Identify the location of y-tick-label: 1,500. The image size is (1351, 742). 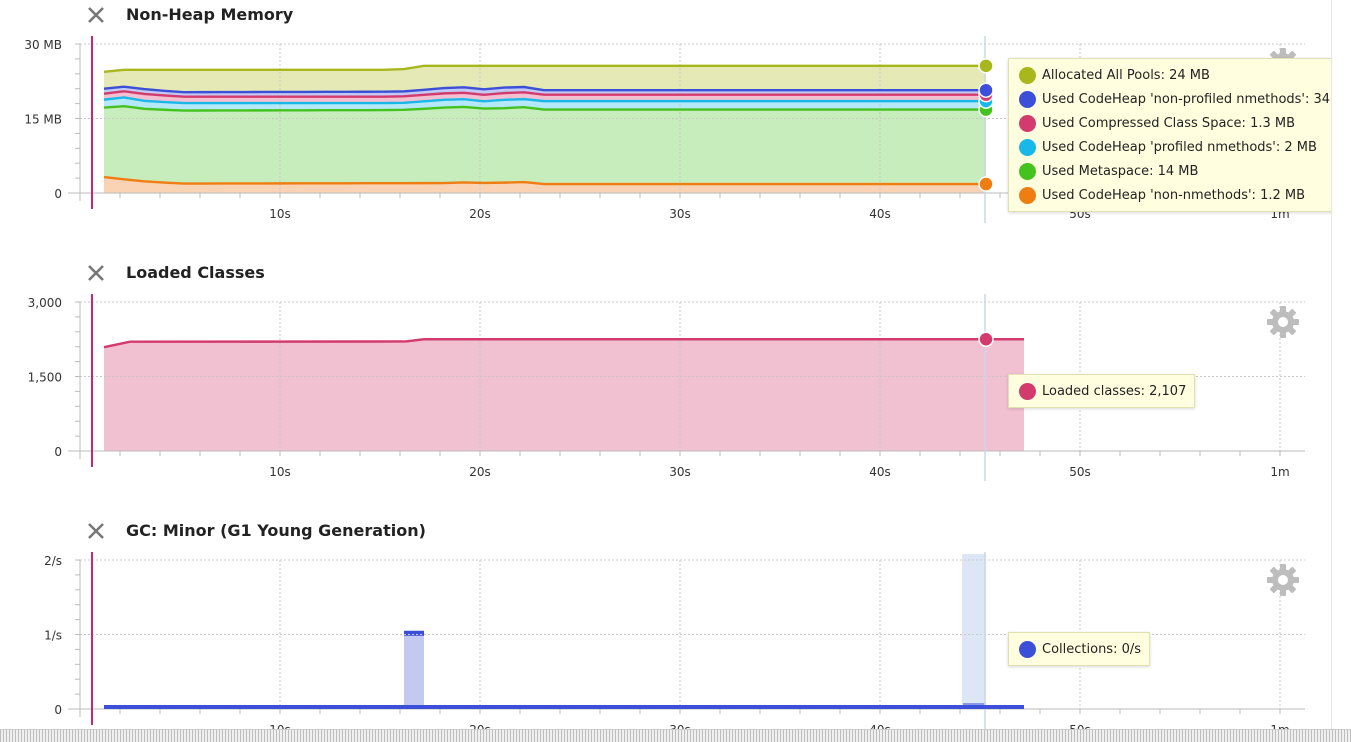
(45, 378).